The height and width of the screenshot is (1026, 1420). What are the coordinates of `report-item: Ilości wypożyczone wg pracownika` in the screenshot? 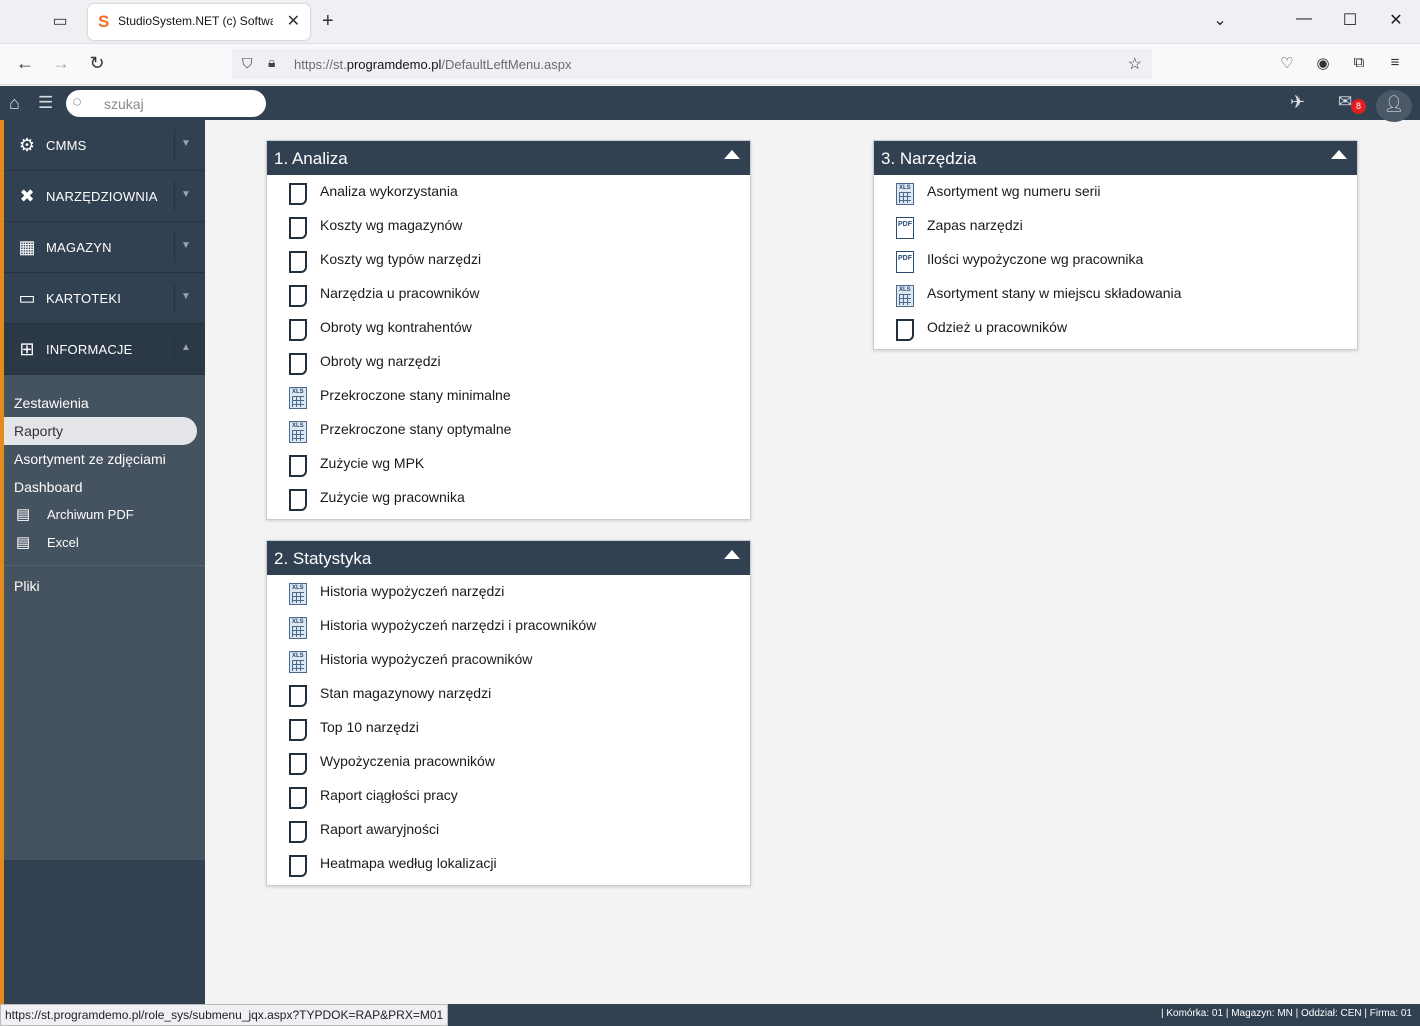 It's located at (1115, 260).